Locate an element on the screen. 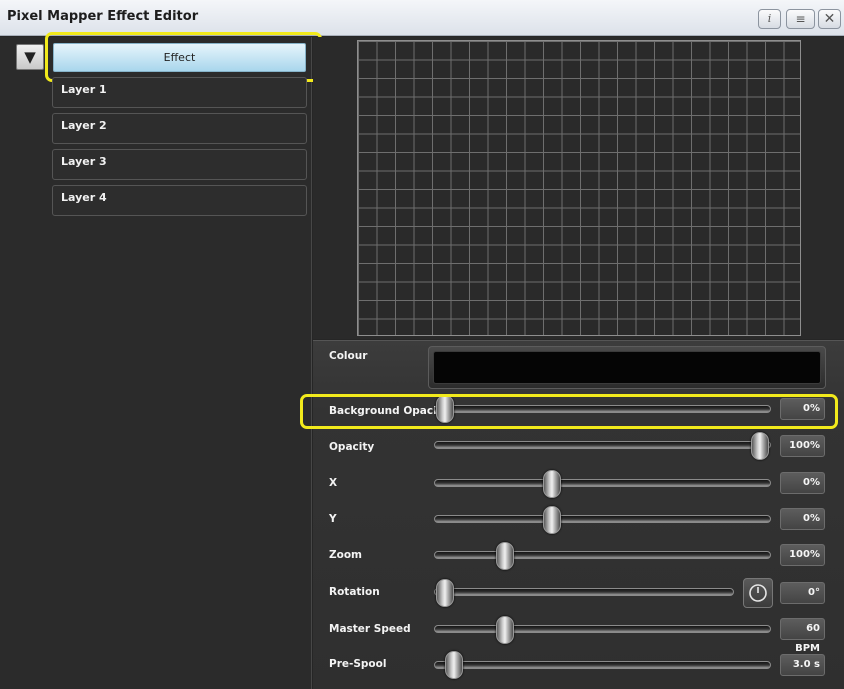 This screenshot has height=689, width=844. slider-label: X is located at coordinates (333, 483).